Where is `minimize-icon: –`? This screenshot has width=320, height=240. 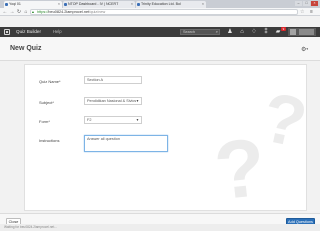
minimize-icon: – is located at coordinates (298, 3).